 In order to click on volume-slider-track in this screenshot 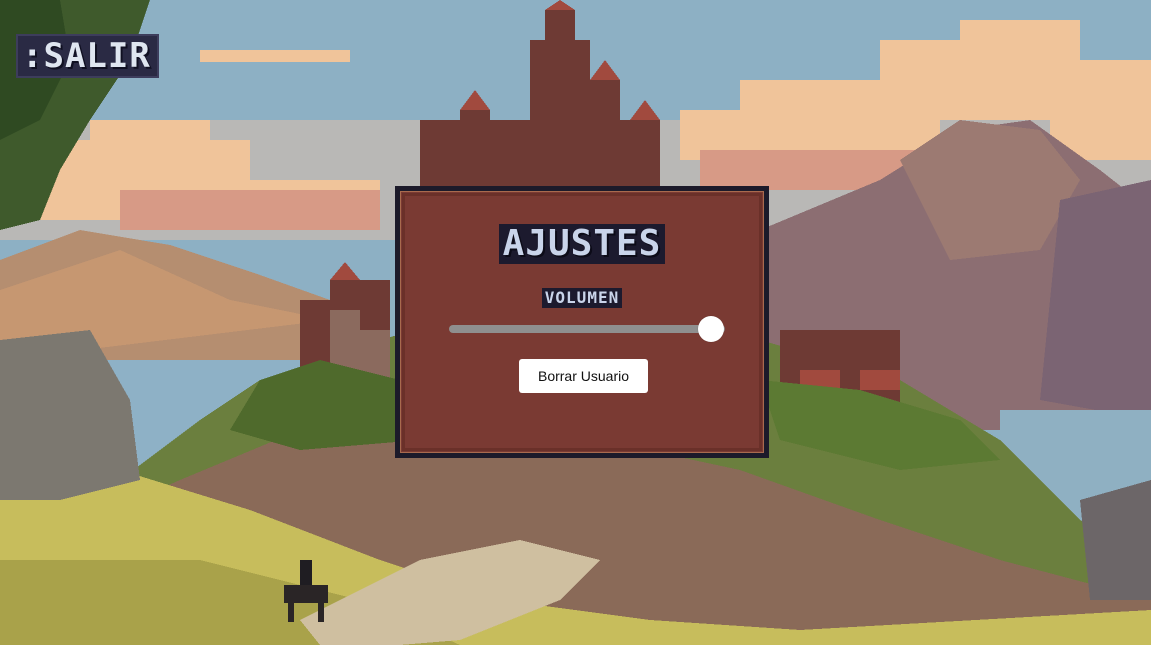, I will do `click(587, 329)`.